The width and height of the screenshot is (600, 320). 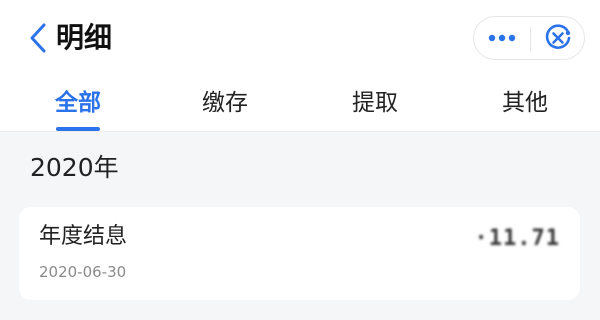 What do you see at coordinates (78, 106) in the screenshot?
I see `tab-all: 全部` at bounding box center [78, 106].